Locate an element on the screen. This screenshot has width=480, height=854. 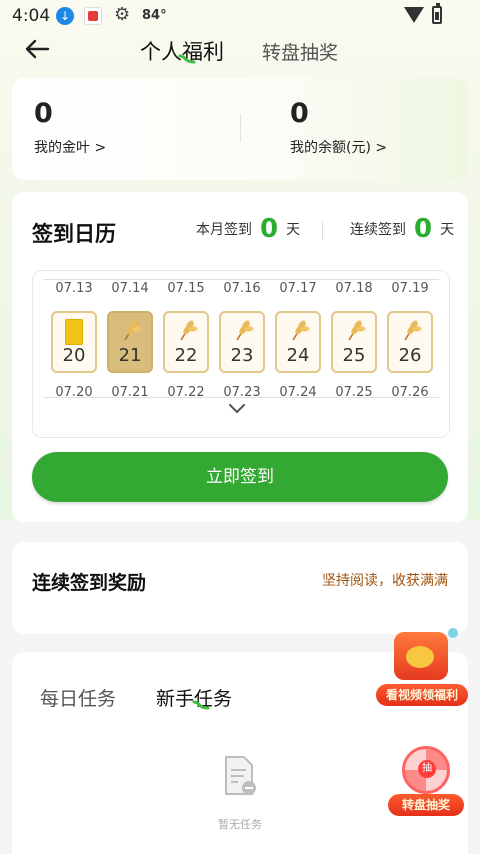
streak-sign-in-stat: 连续签到 0 天 is located at coordinates (402, 229).